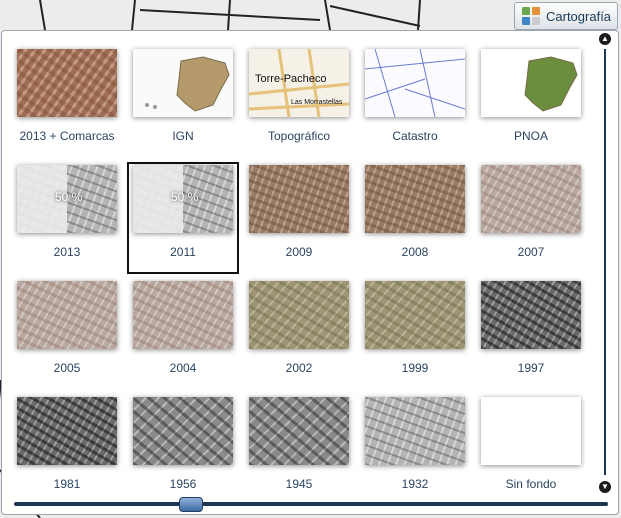 Image resolution: width=621 pixels, height=518 pixels. What do you see at coordinates (531, 484) in the screenshot?
I see `basemap-label: Sin fondo` at bounding box center [531, 484].